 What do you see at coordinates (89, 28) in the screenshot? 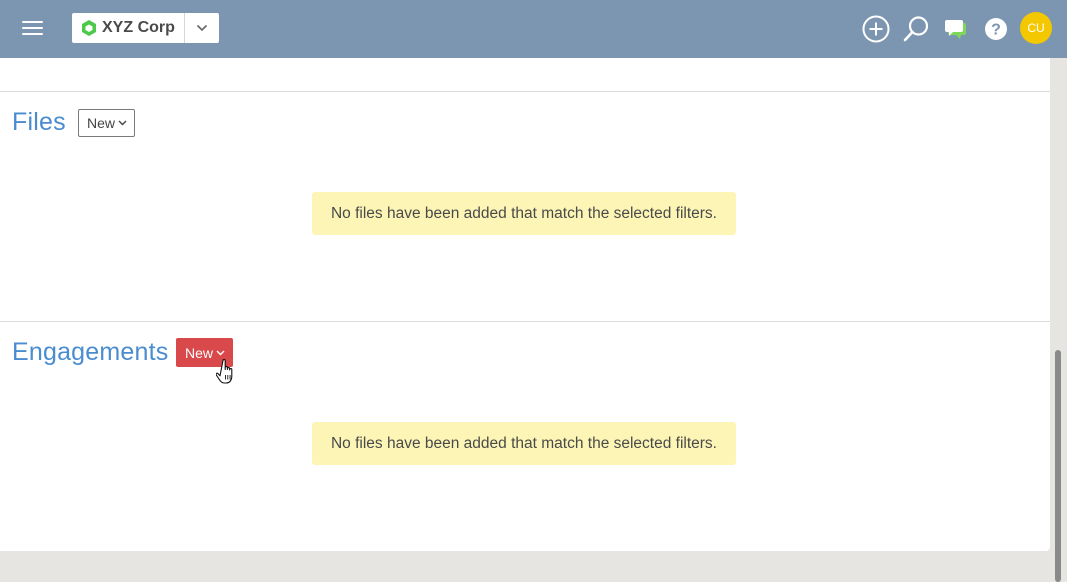
I see `organization-logo-icon` at bounding box center [89, 28].